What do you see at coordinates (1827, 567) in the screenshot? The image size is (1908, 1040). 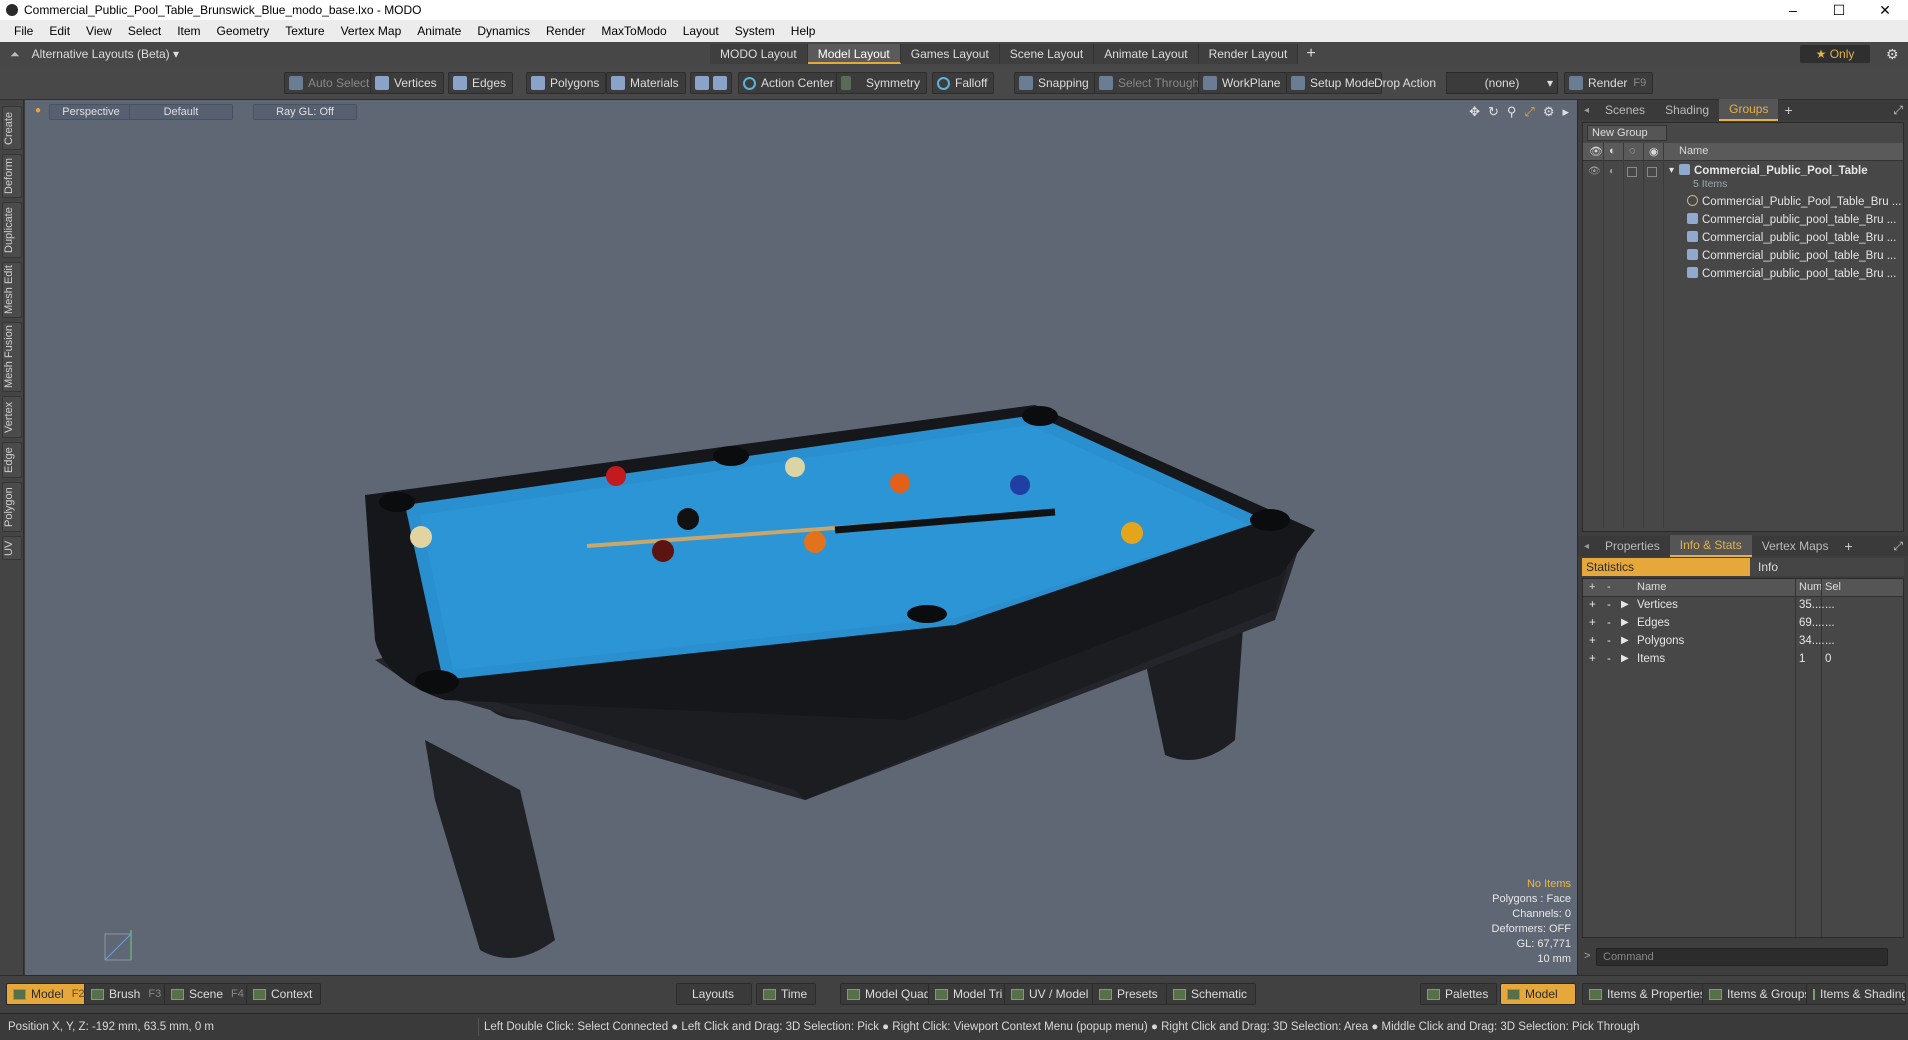 I see `info-tab: Info` at bounding box center [1827, 567].